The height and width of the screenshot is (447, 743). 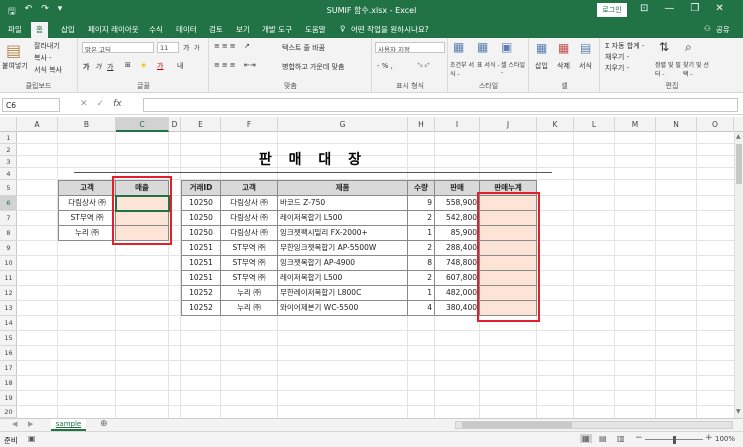 I want to click on table-cell: ST무역 ㈜, so click(x=249, y=248).